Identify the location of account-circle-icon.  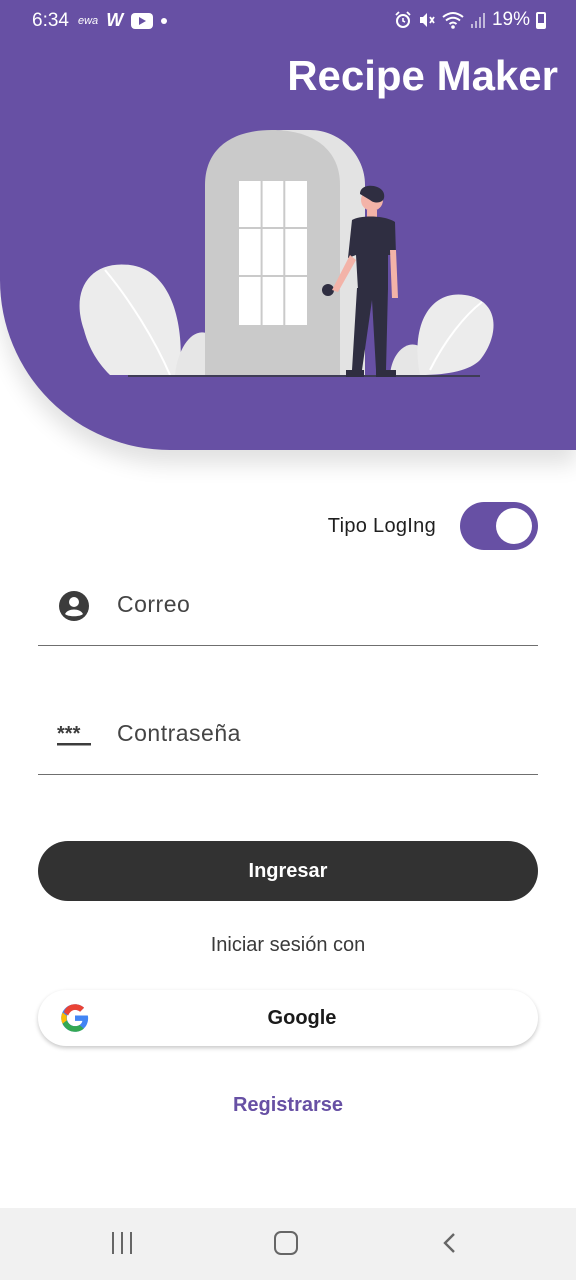
(74, 606).